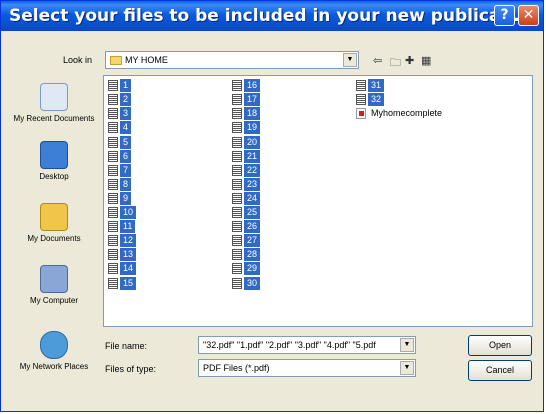  What do you see at coordinates (131, 369) in the screenshot?
I see `file-type-label: Files of type:` at bounding box center [131, 369].